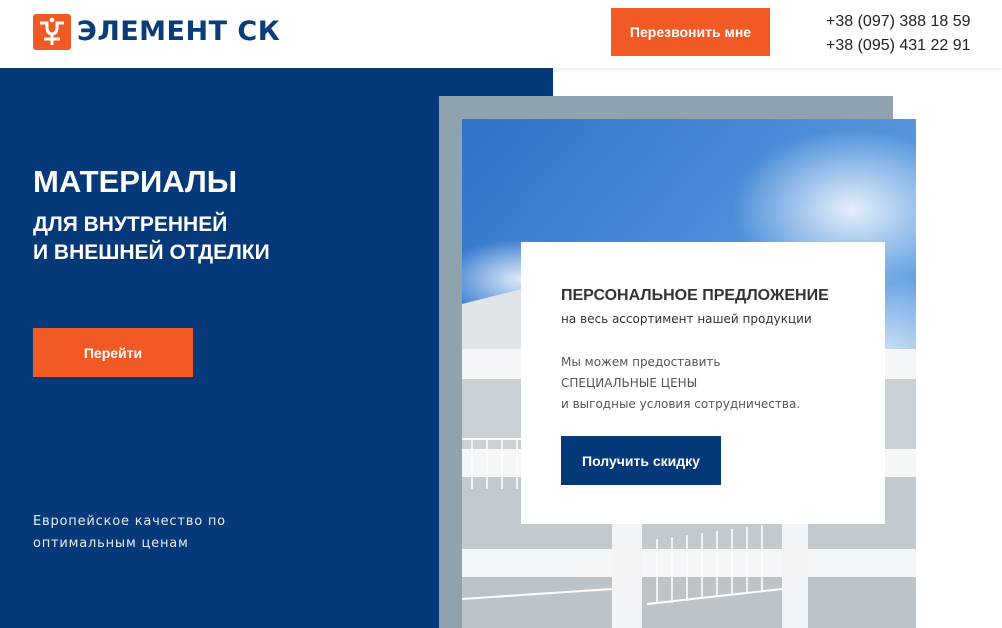 This screenshot has width=1002, height=628. What do you see at coordinates (641, 362) in the screenshot?
I see `offer-text-line-1: Мы можем предоставить` at bounding box center [641, 362].